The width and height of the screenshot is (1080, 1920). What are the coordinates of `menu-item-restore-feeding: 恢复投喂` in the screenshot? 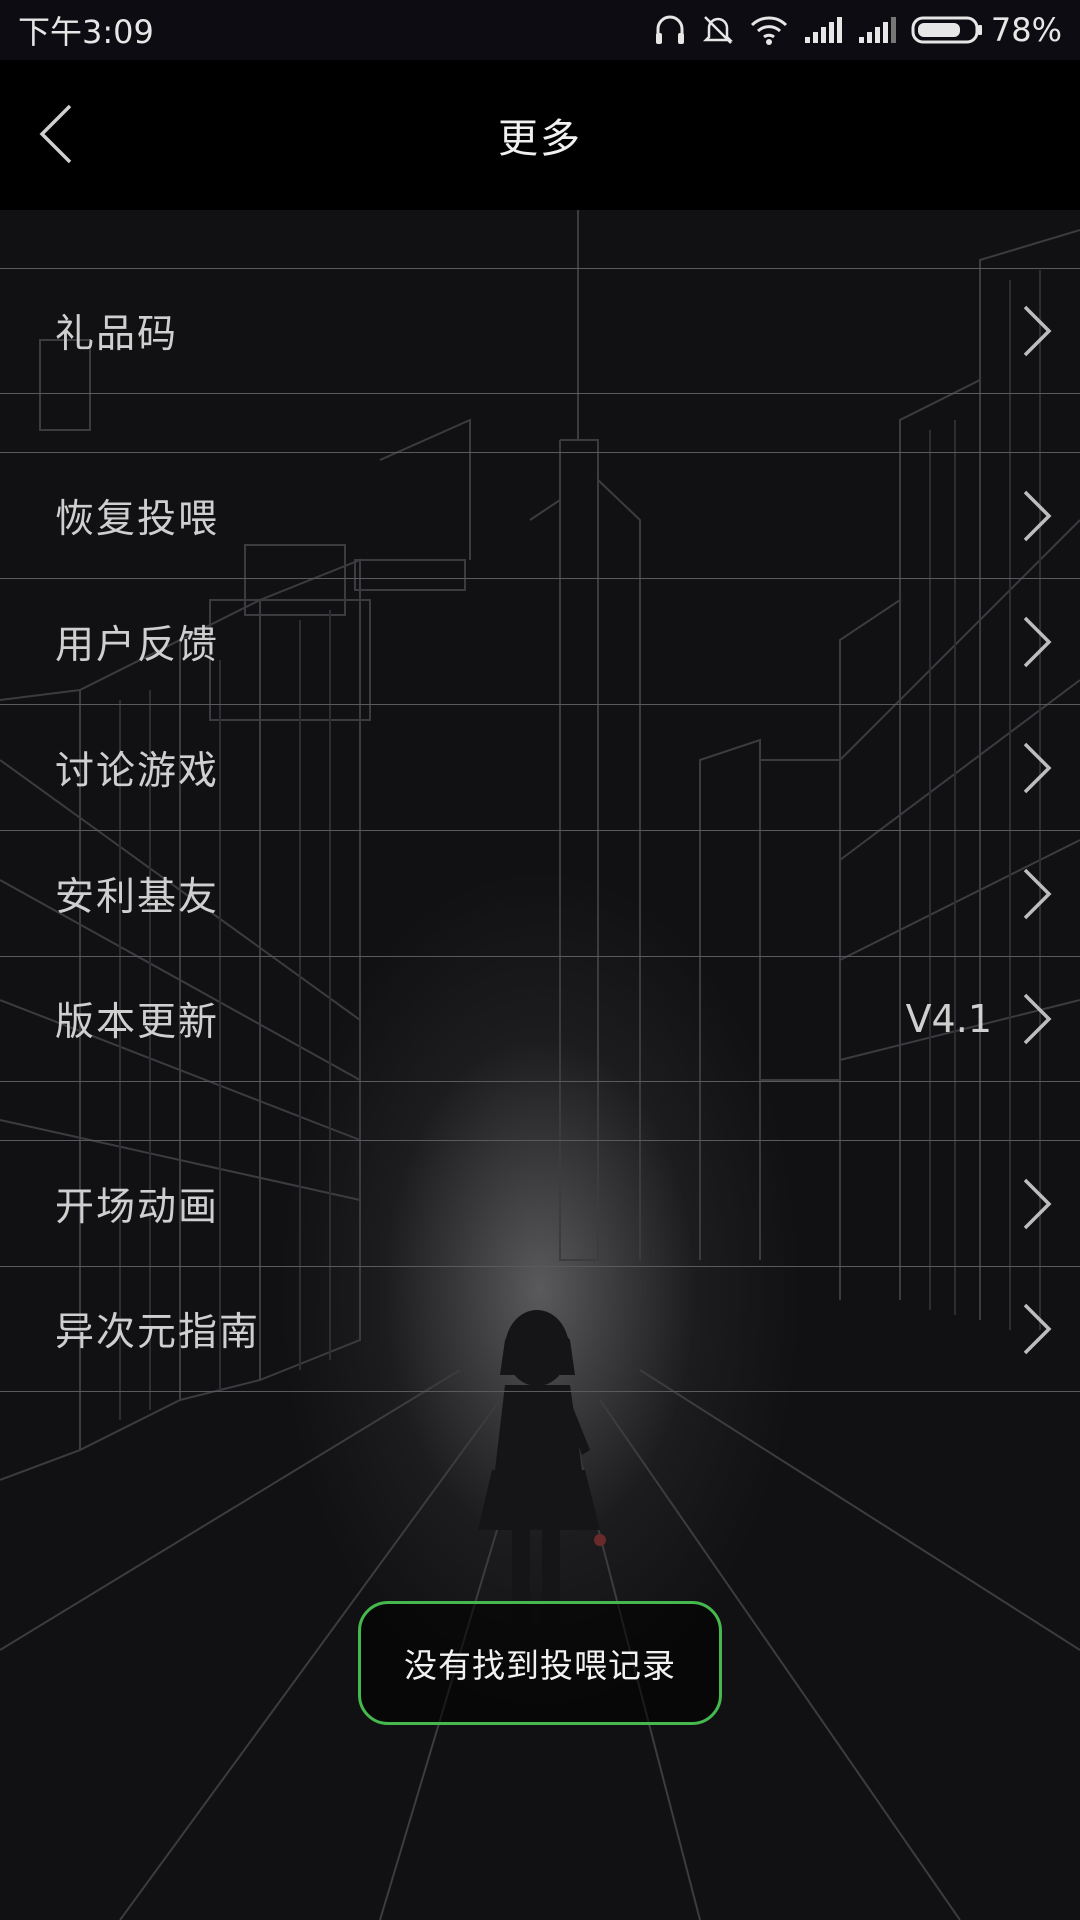 It's located at (540, 515).